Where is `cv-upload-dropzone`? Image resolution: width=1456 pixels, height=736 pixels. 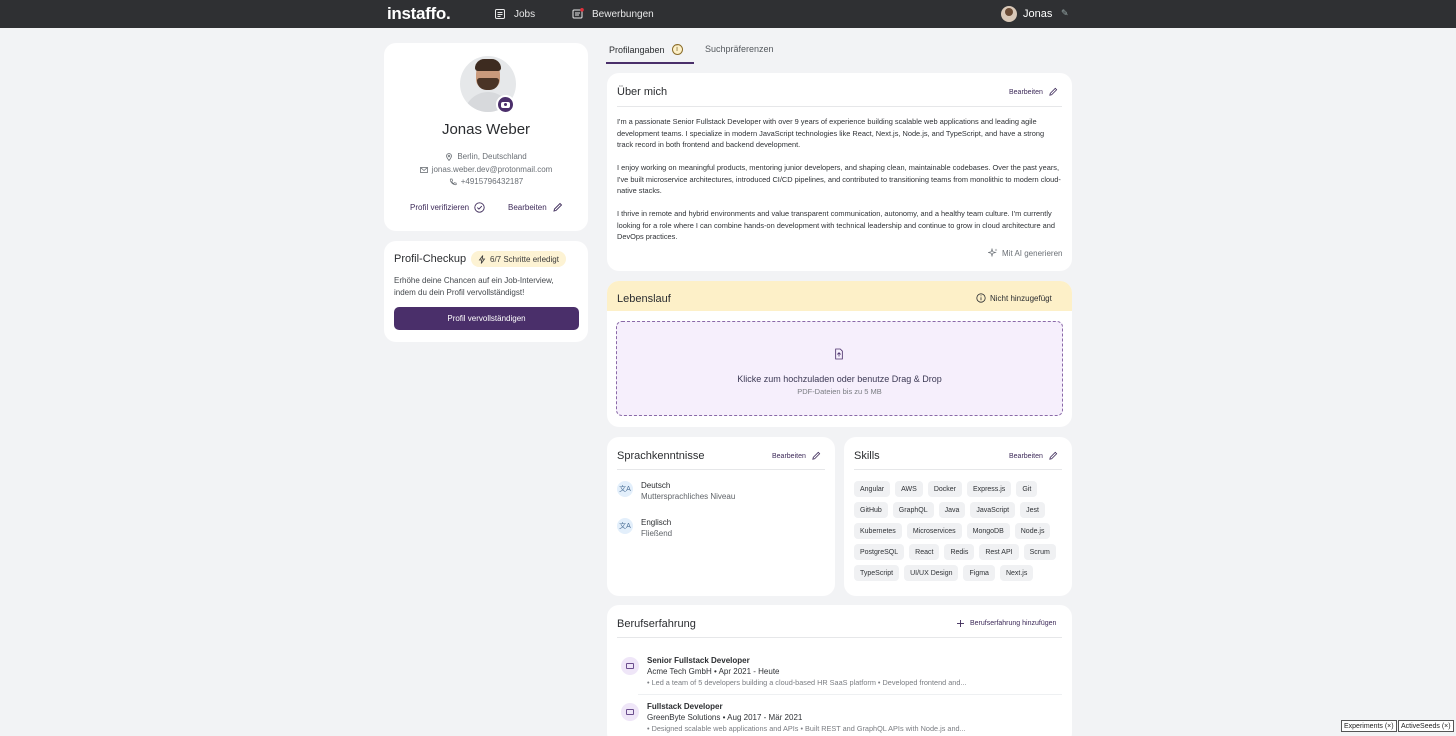 cv-upload-dropzone is located at coordinates (839, 368).